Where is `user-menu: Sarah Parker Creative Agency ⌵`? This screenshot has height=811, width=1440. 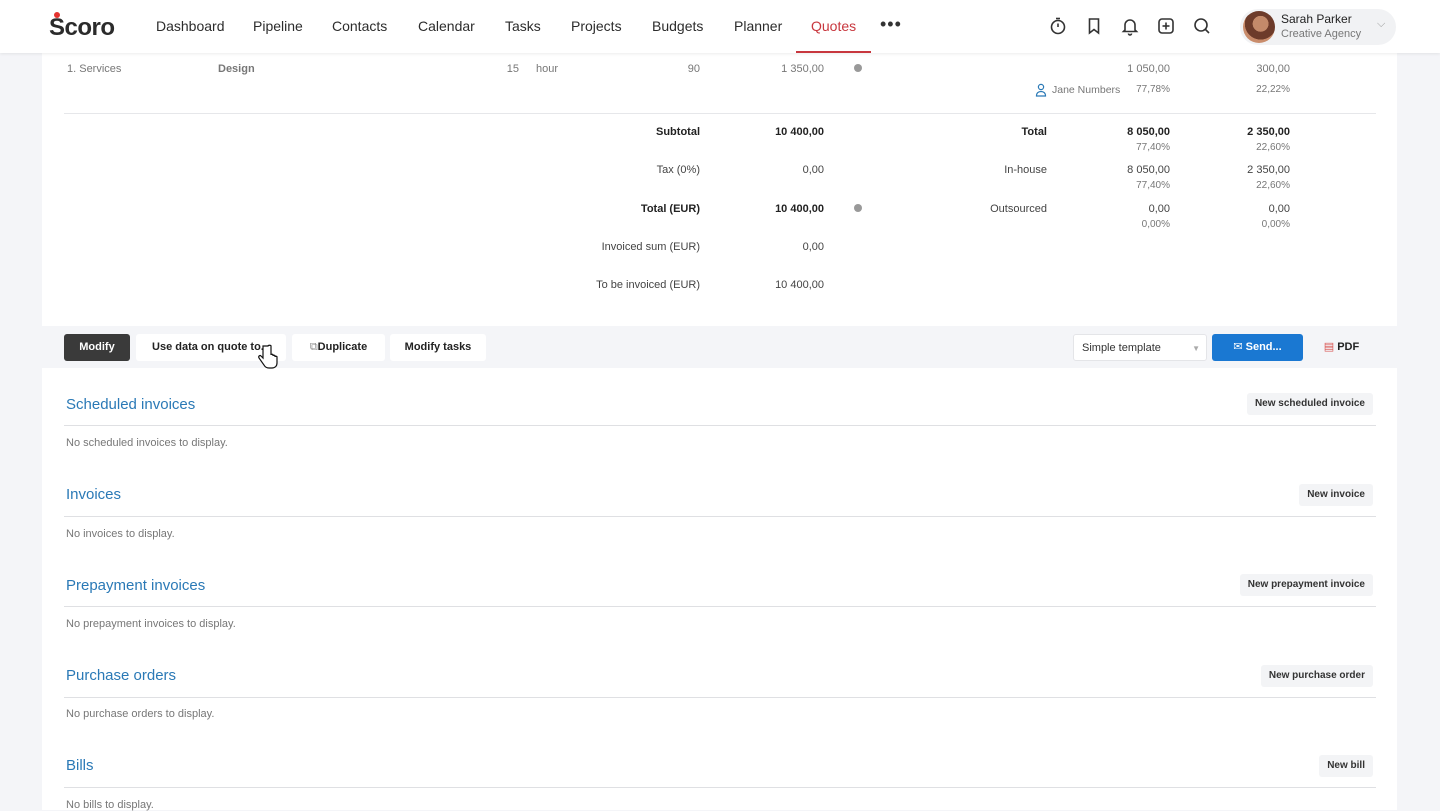
user-menu: Sarah Parker Creative Agency ⌵ is located at coordinates (1318, 27).